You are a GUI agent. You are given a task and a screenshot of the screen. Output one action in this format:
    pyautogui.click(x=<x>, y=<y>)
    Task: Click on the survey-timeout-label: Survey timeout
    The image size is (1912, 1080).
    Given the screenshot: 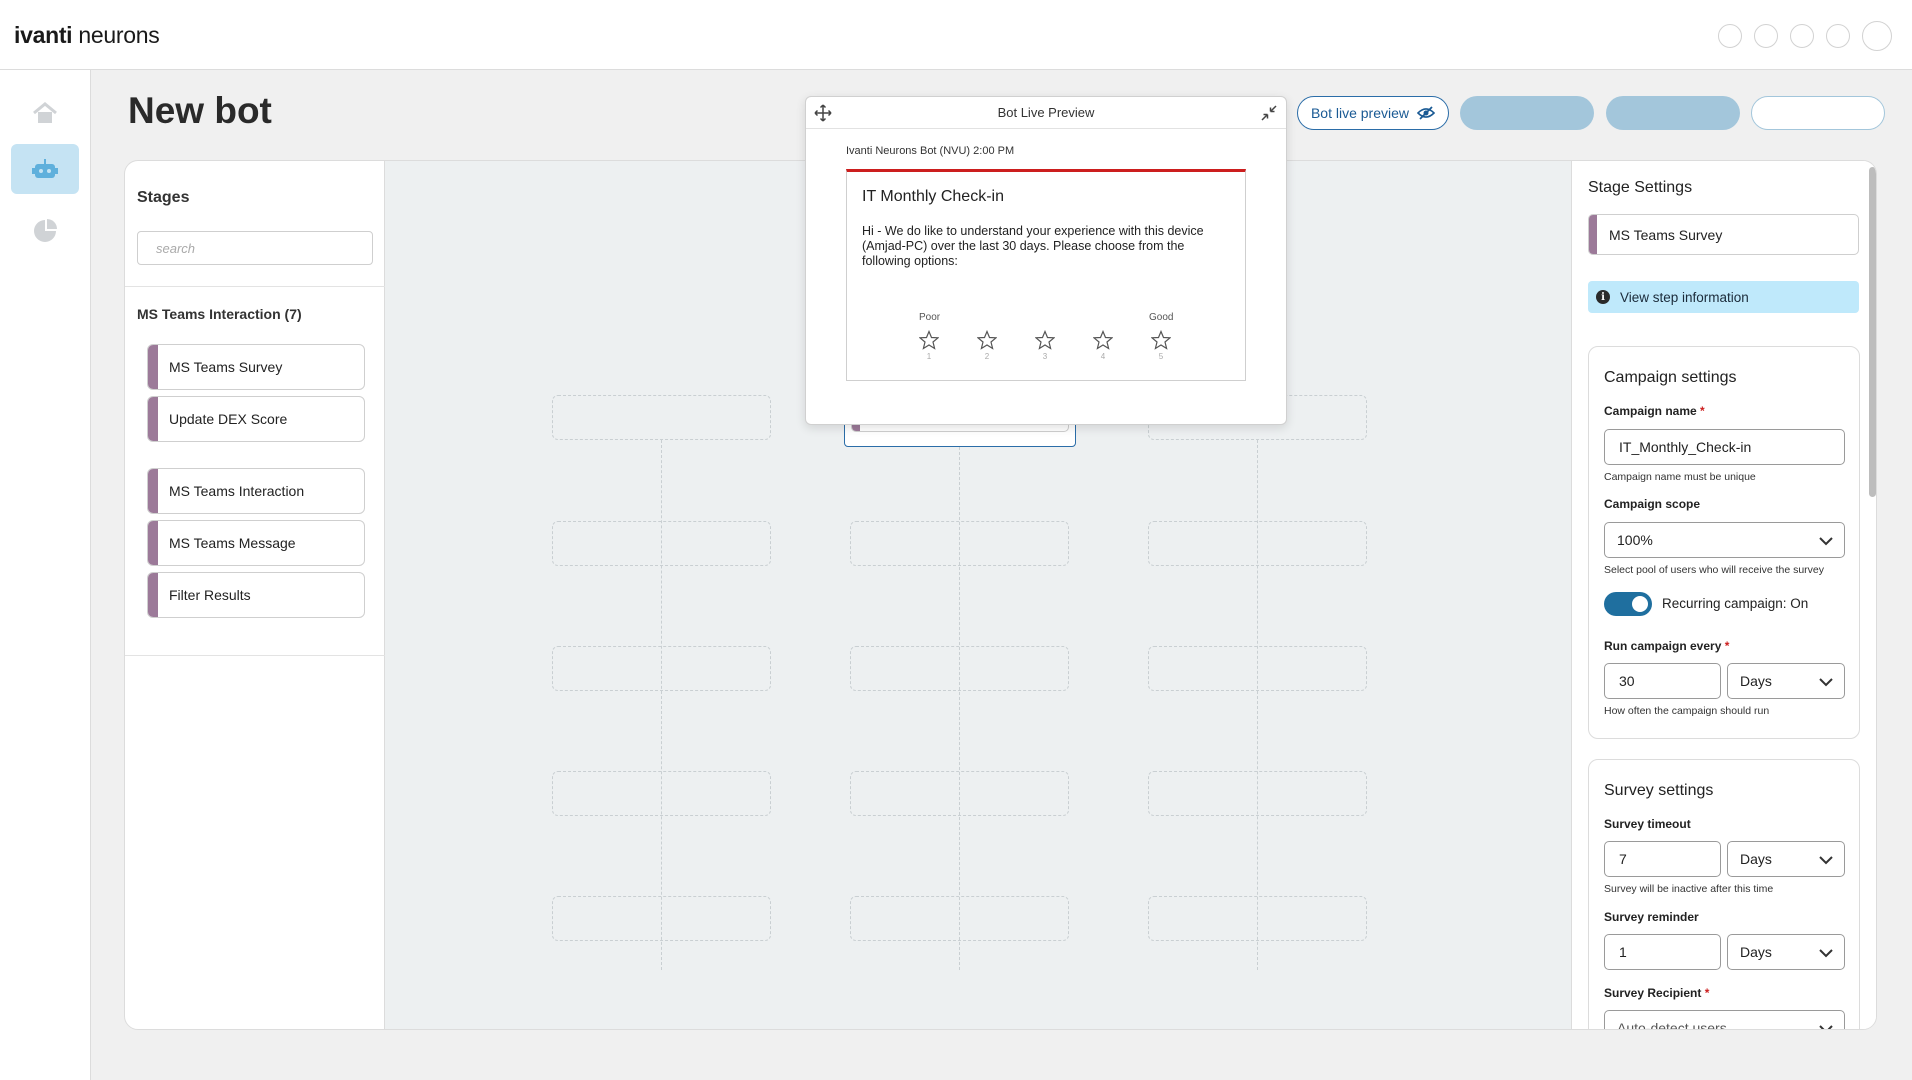 What is the action you would take?
    pyautogui.click(x=1647, y=824)
    